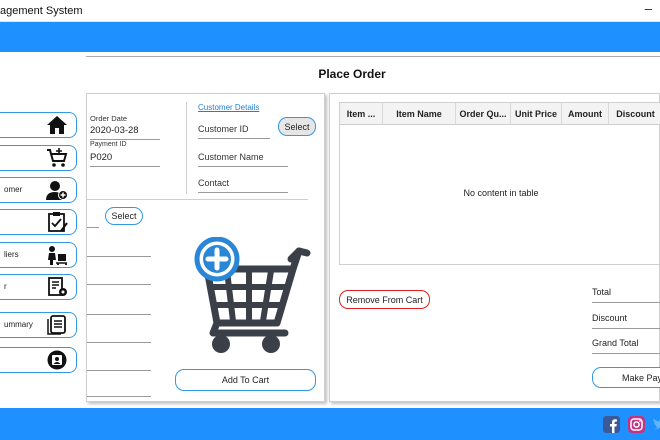 The width and height of the screenshot is (660, 440). What do you see at coordinates (38, 158) in the screenshot?
I see `sidebar-item-cart` at bounding box center [38, 158].